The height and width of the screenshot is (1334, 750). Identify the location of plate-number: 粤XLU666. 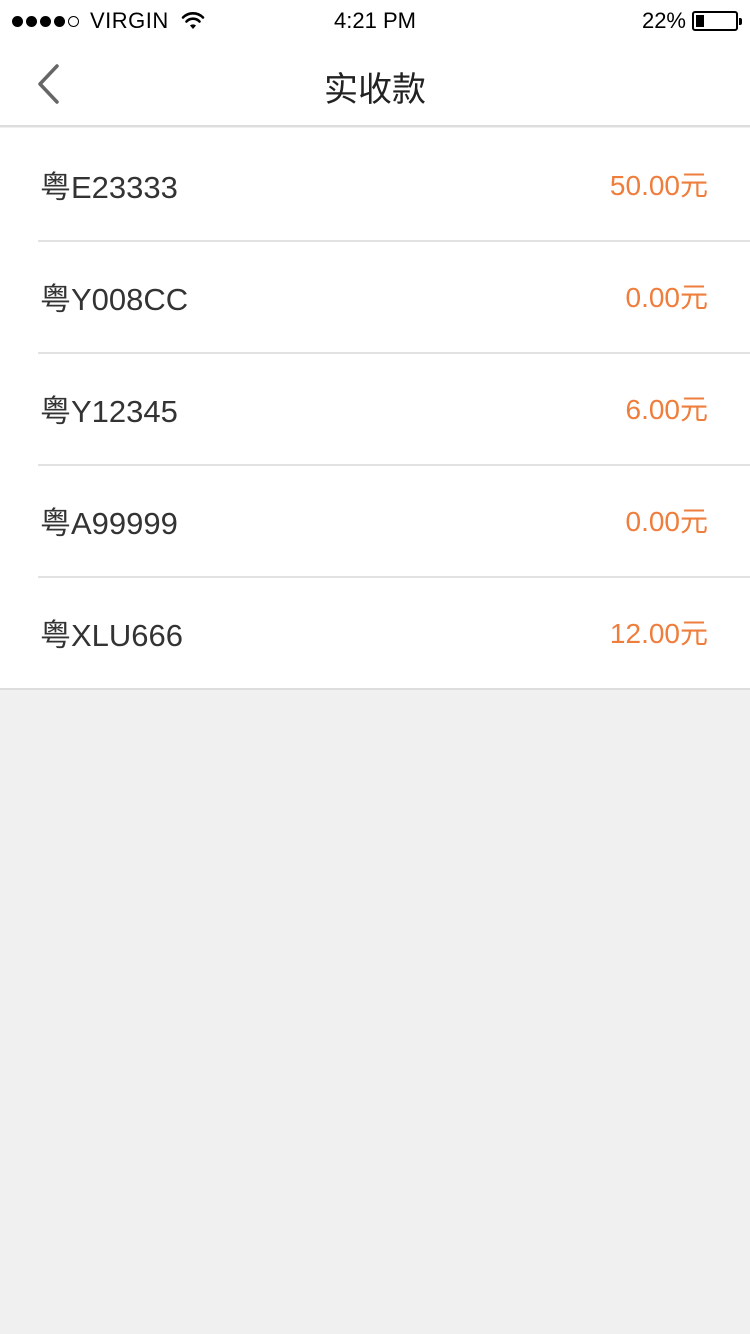
(112, 635).